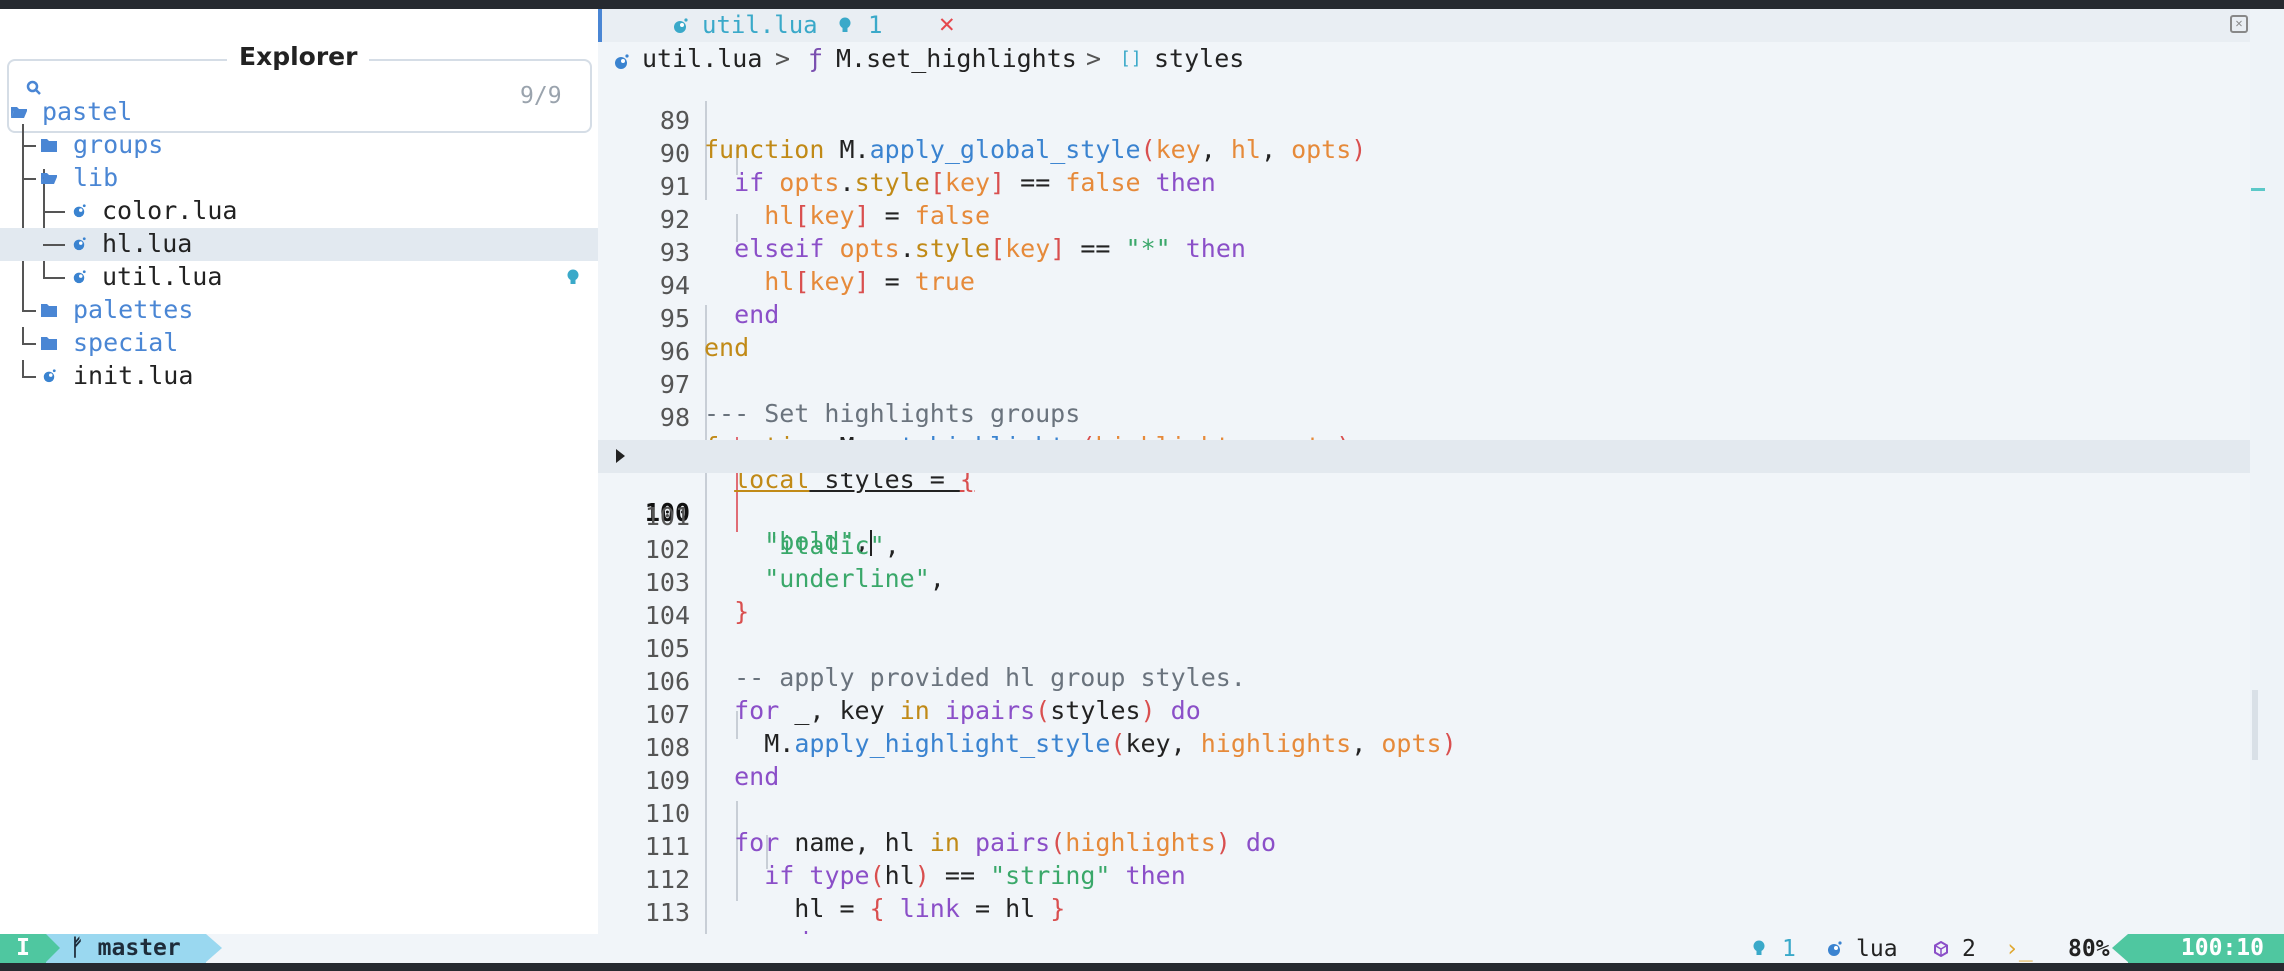 Image resolution: width=2284 pixels, height=971 pixels. What do you see at coordinates (299, 310) in the screenshot?
I see `tree-item-palettes: palettes` at bounding box center [299, 310].